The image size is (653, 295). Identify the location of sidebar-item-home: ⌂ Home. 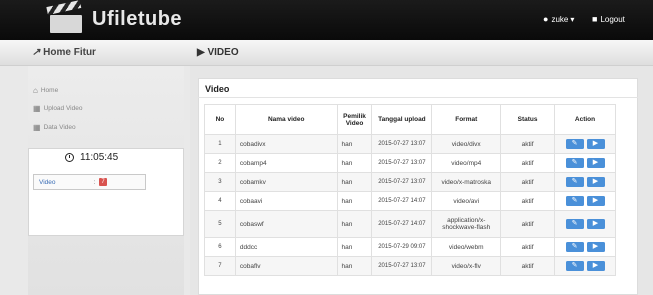
(45, 90).